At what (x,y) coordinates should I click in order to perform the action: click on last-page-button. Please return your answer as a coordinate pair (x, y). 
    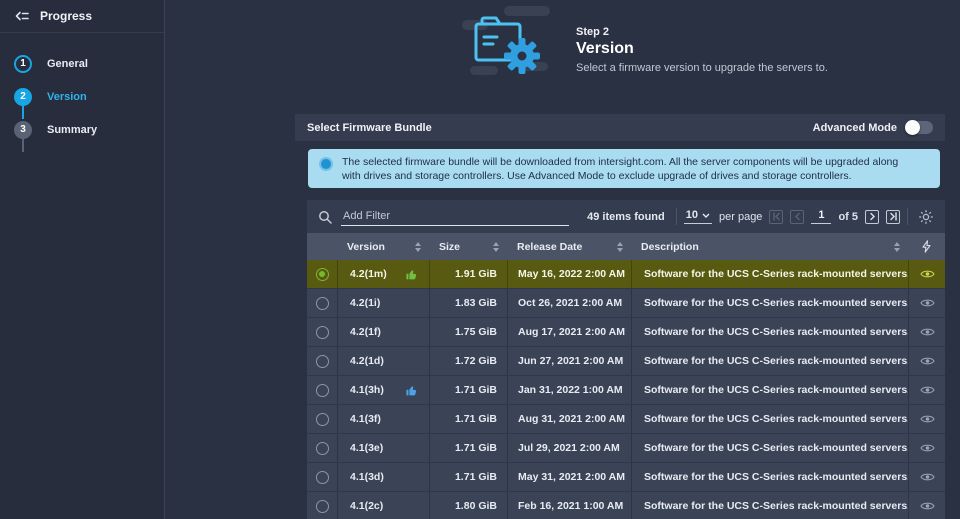
    Looking at the image, I should click on (893, 216).